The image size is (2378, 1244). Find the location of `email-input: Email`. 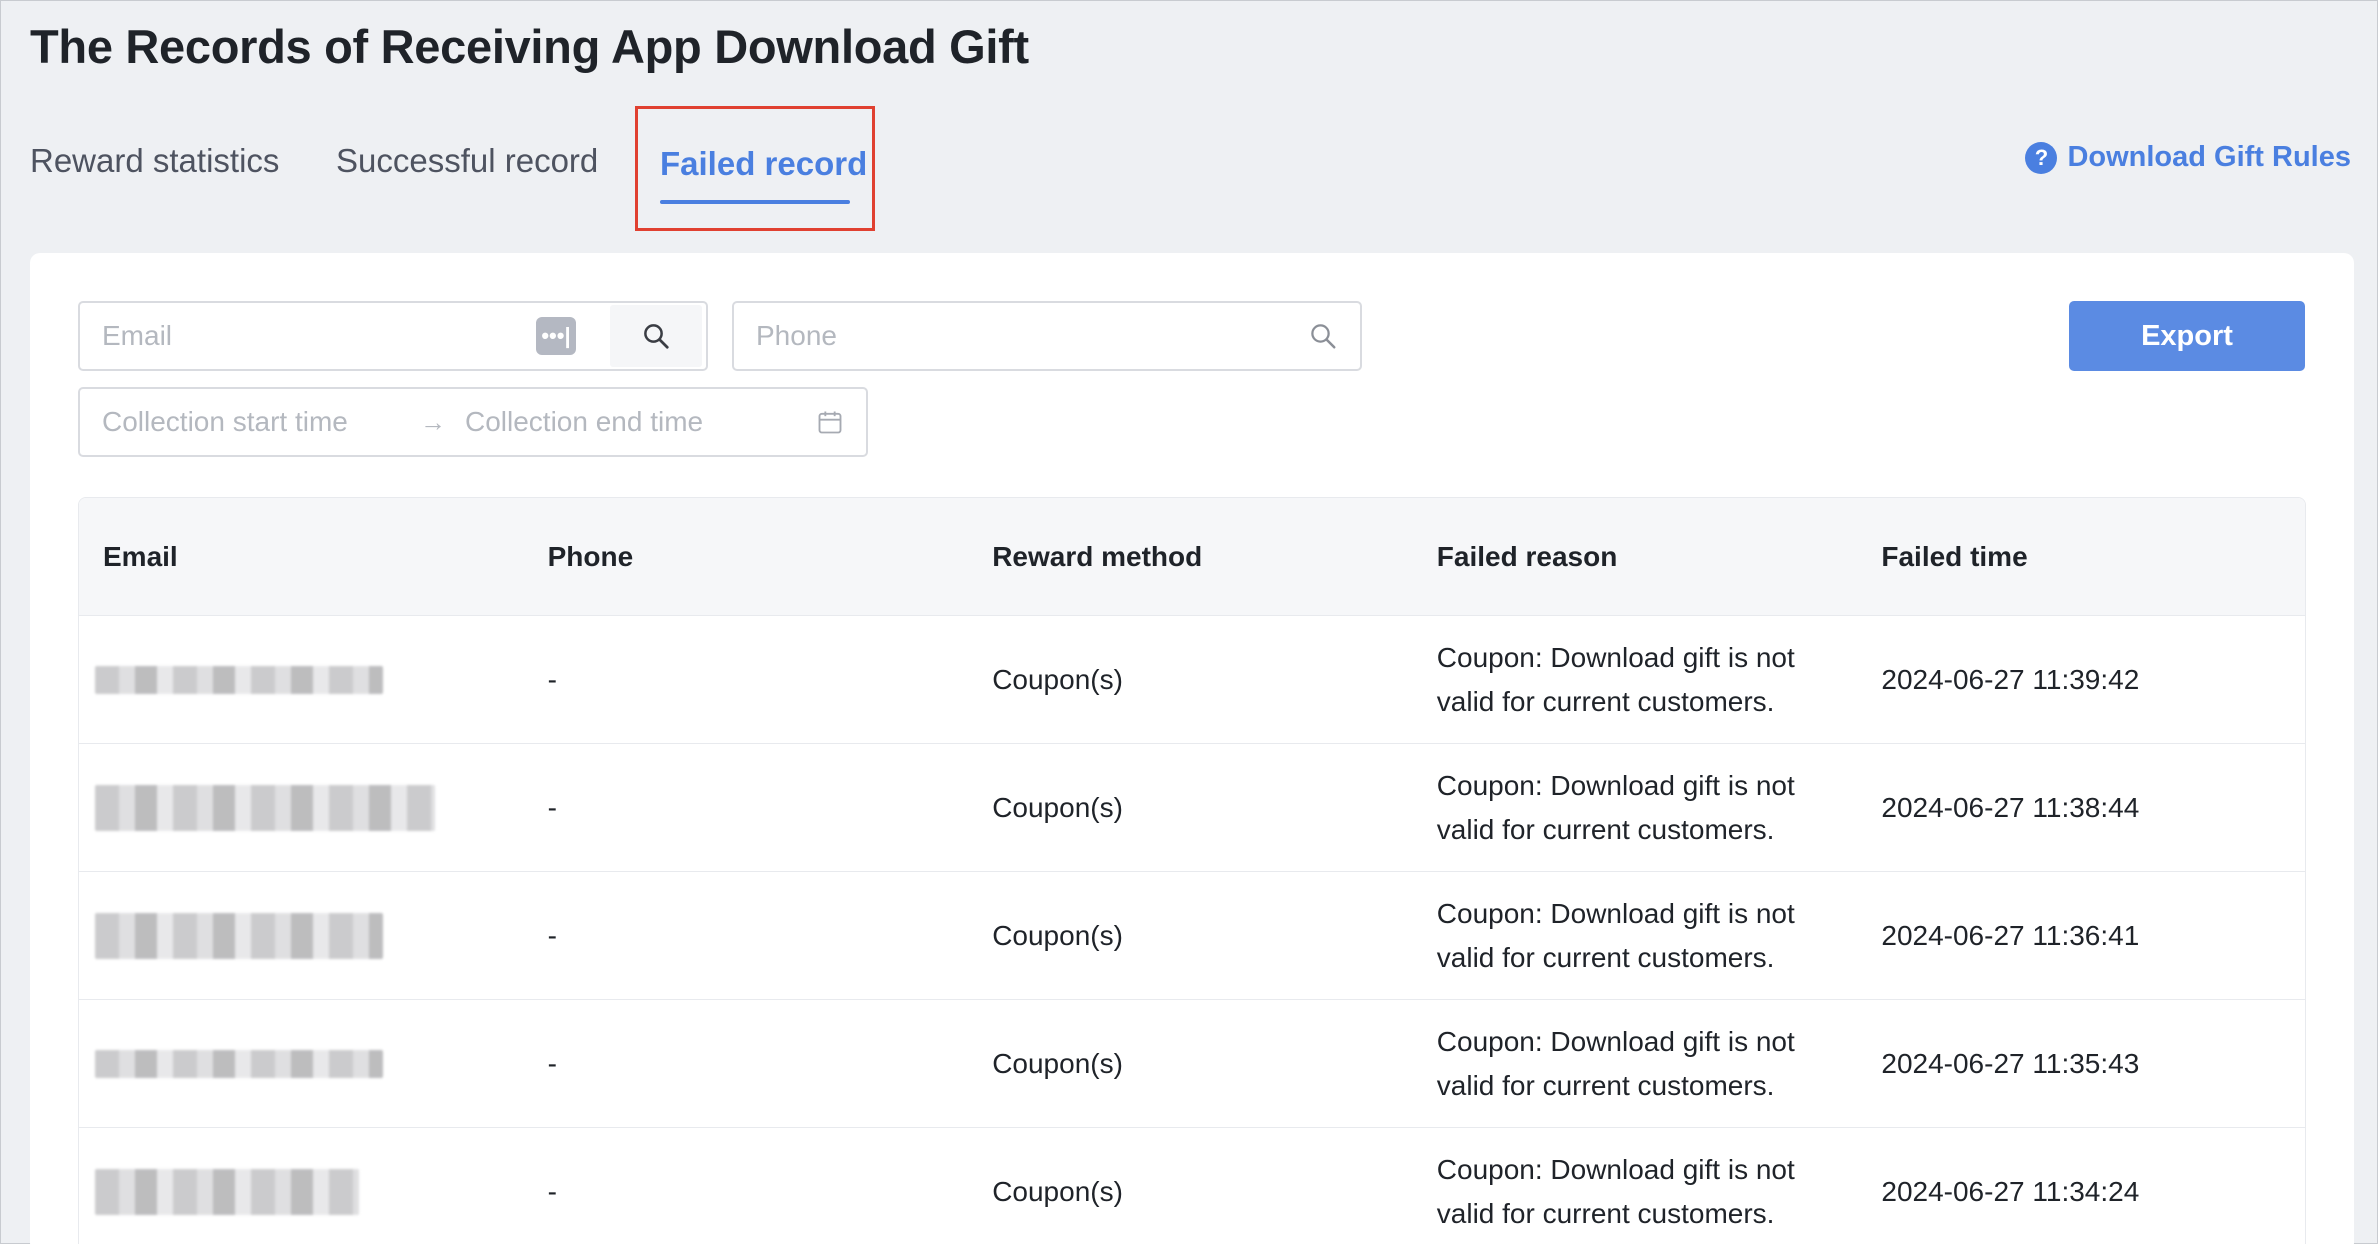

email-input: Email is located at coordinates (308, 336).